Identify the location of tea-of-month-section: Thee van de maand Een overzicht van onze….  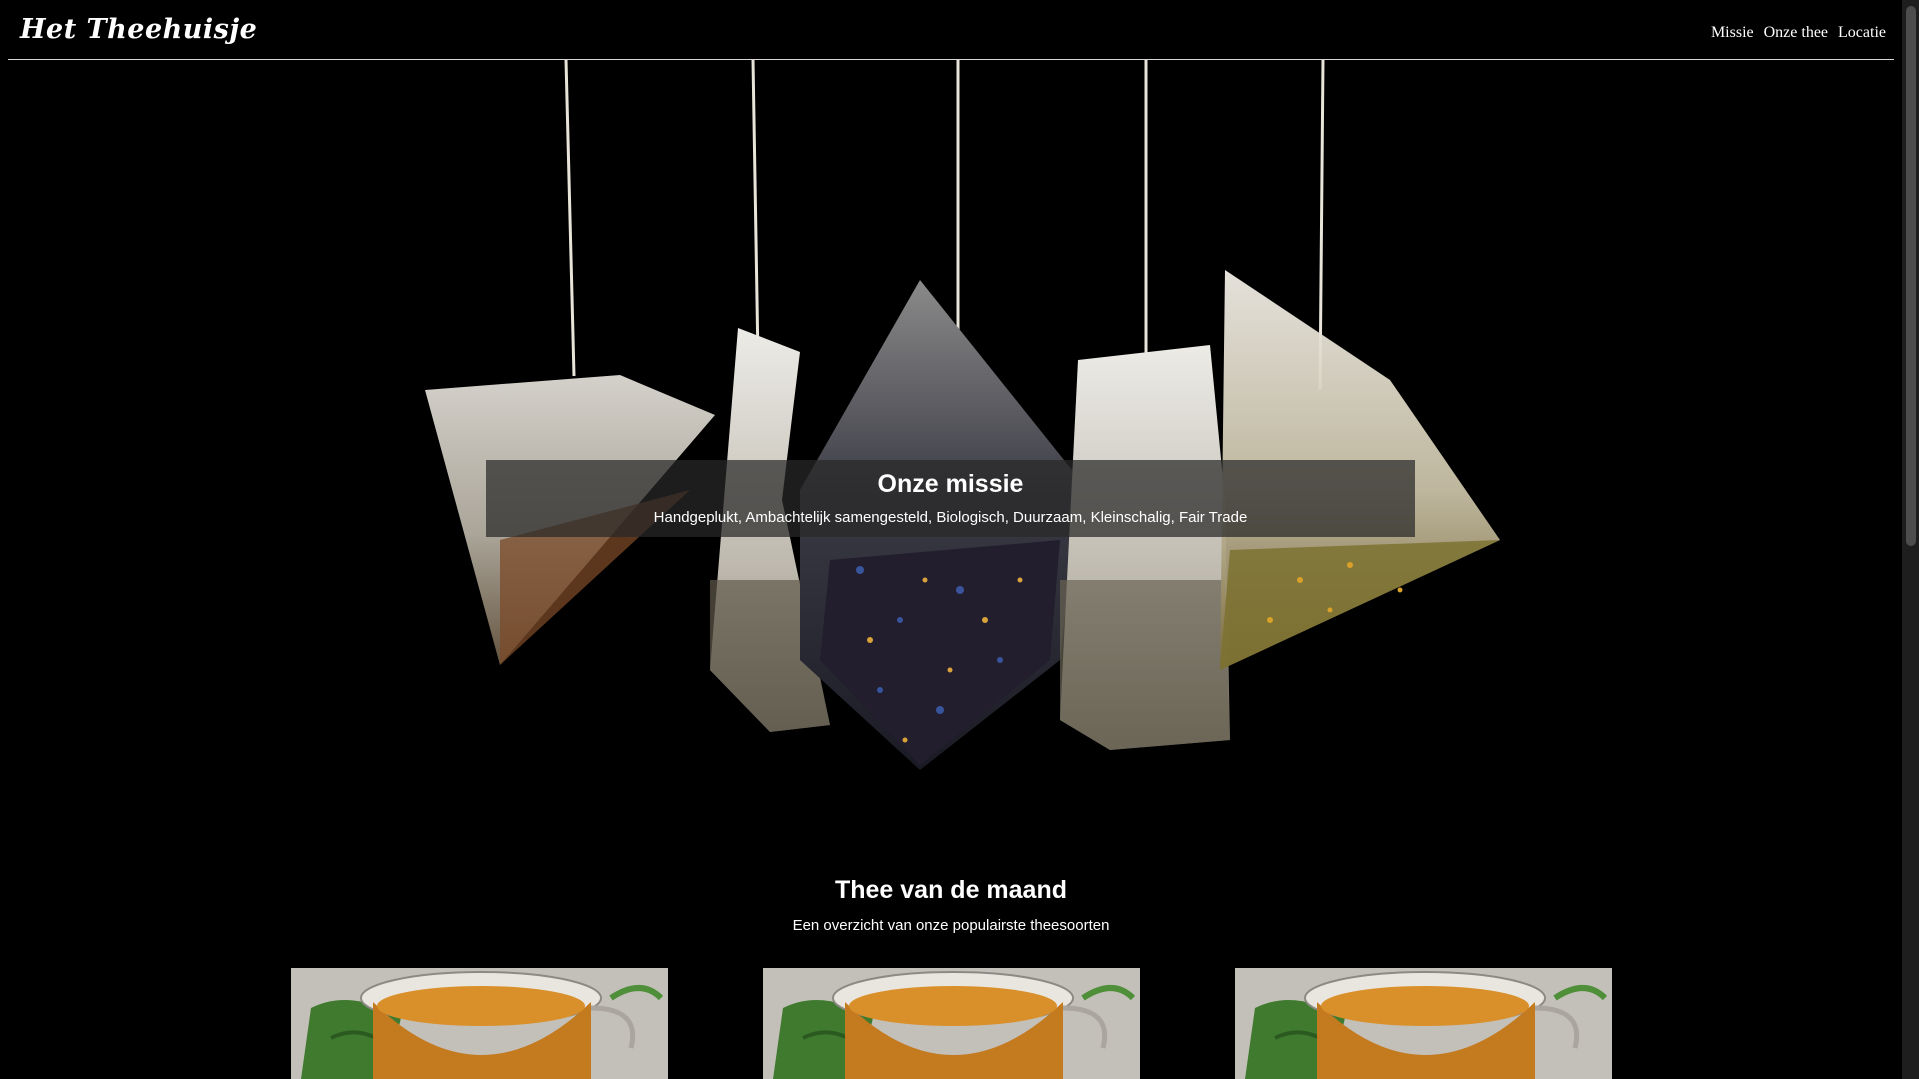
(951, 905).